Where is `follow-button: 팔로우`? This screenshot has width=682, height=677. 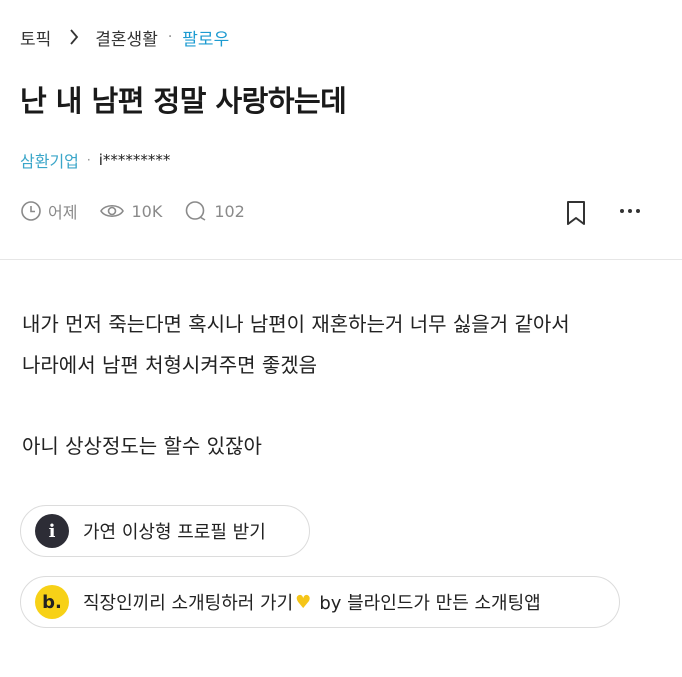
follow-button: 팔로우 is located at coordinates (205, 37).